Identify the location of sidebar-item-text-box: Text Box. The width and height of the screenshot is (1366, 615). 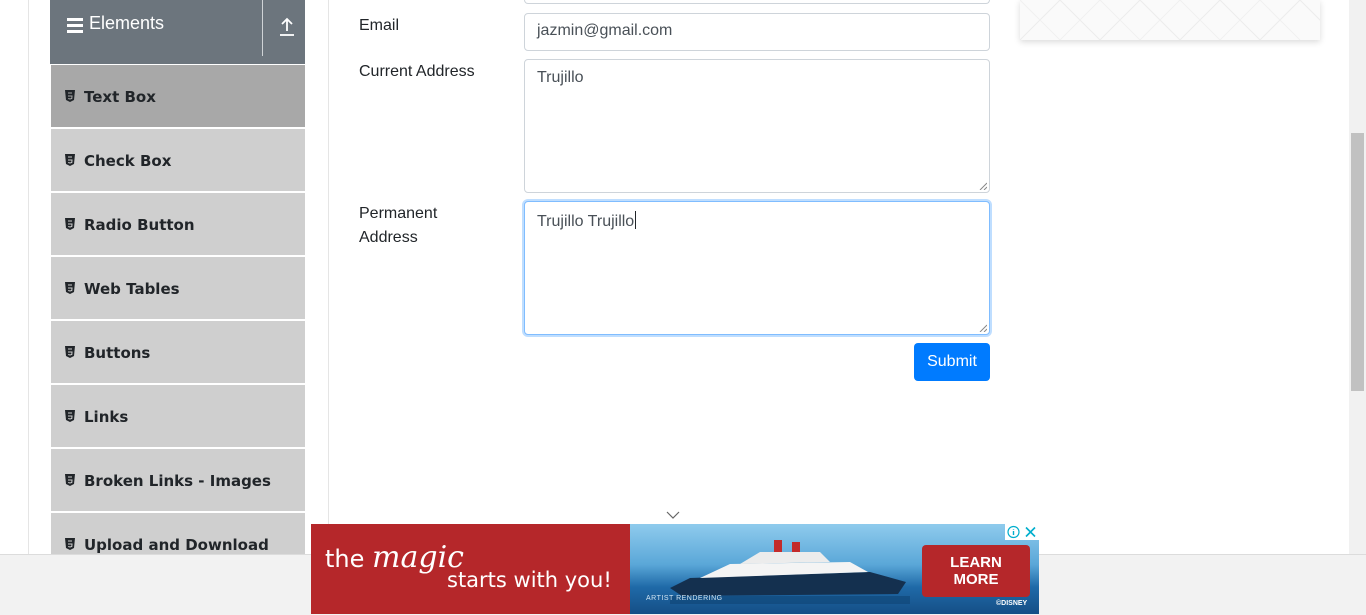
(178, 97).